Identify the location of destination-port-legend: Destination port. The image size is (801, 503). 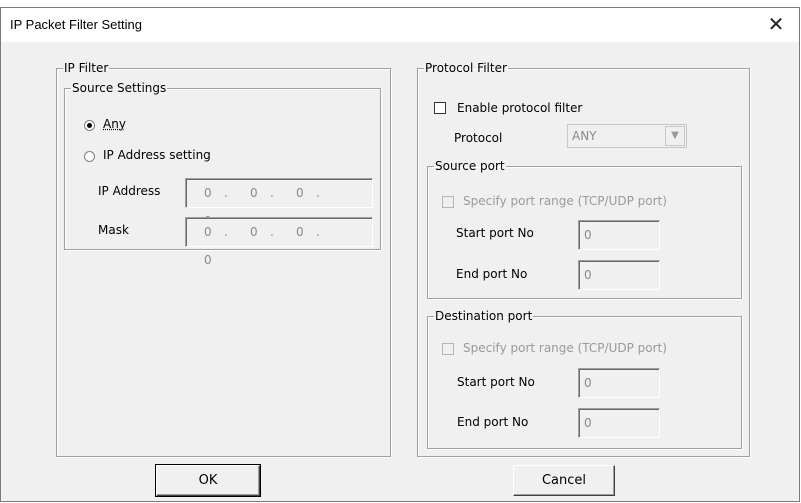
(484, 316).